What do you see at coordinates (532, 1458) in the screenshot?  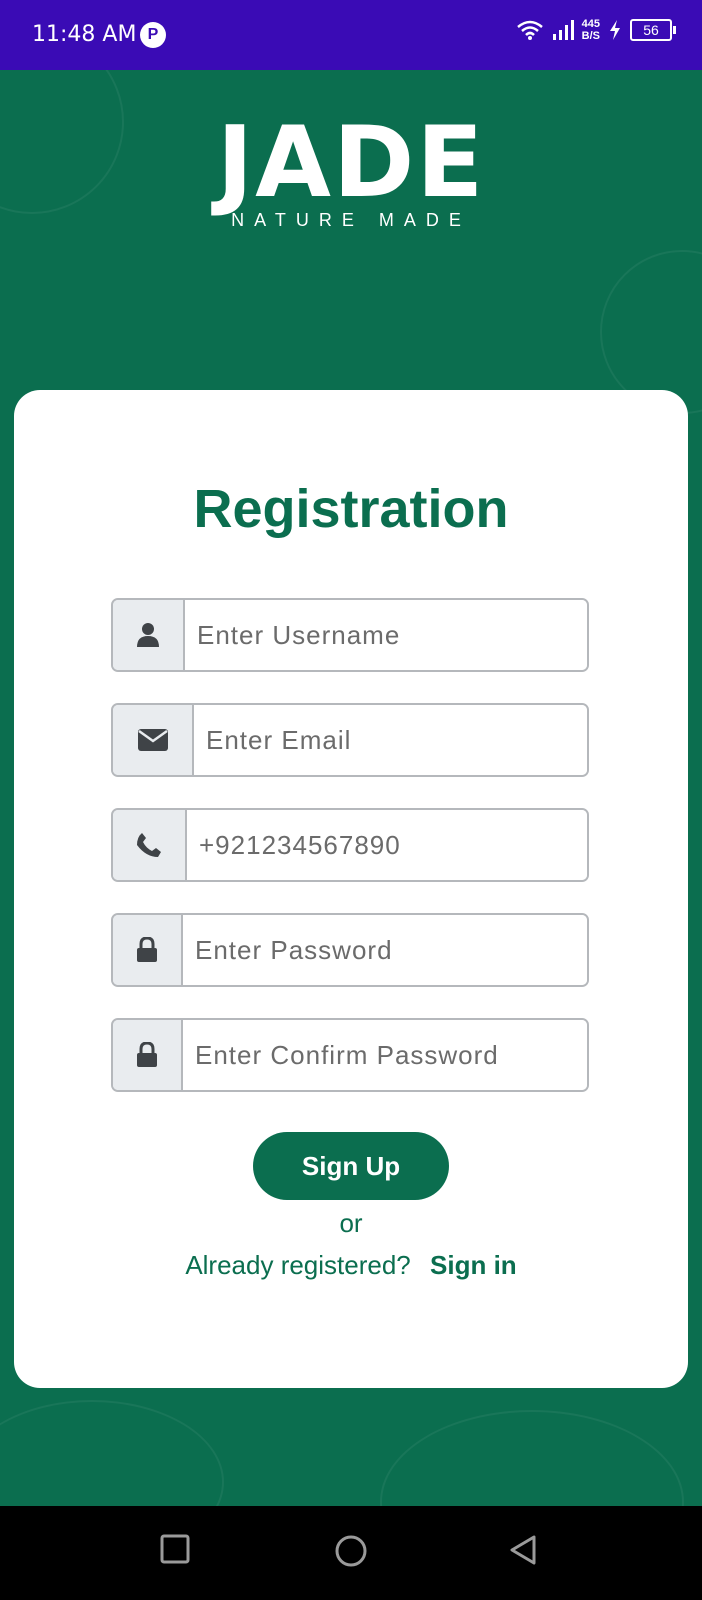 I see `decorative-flower` at bounding box center [532, 1458].